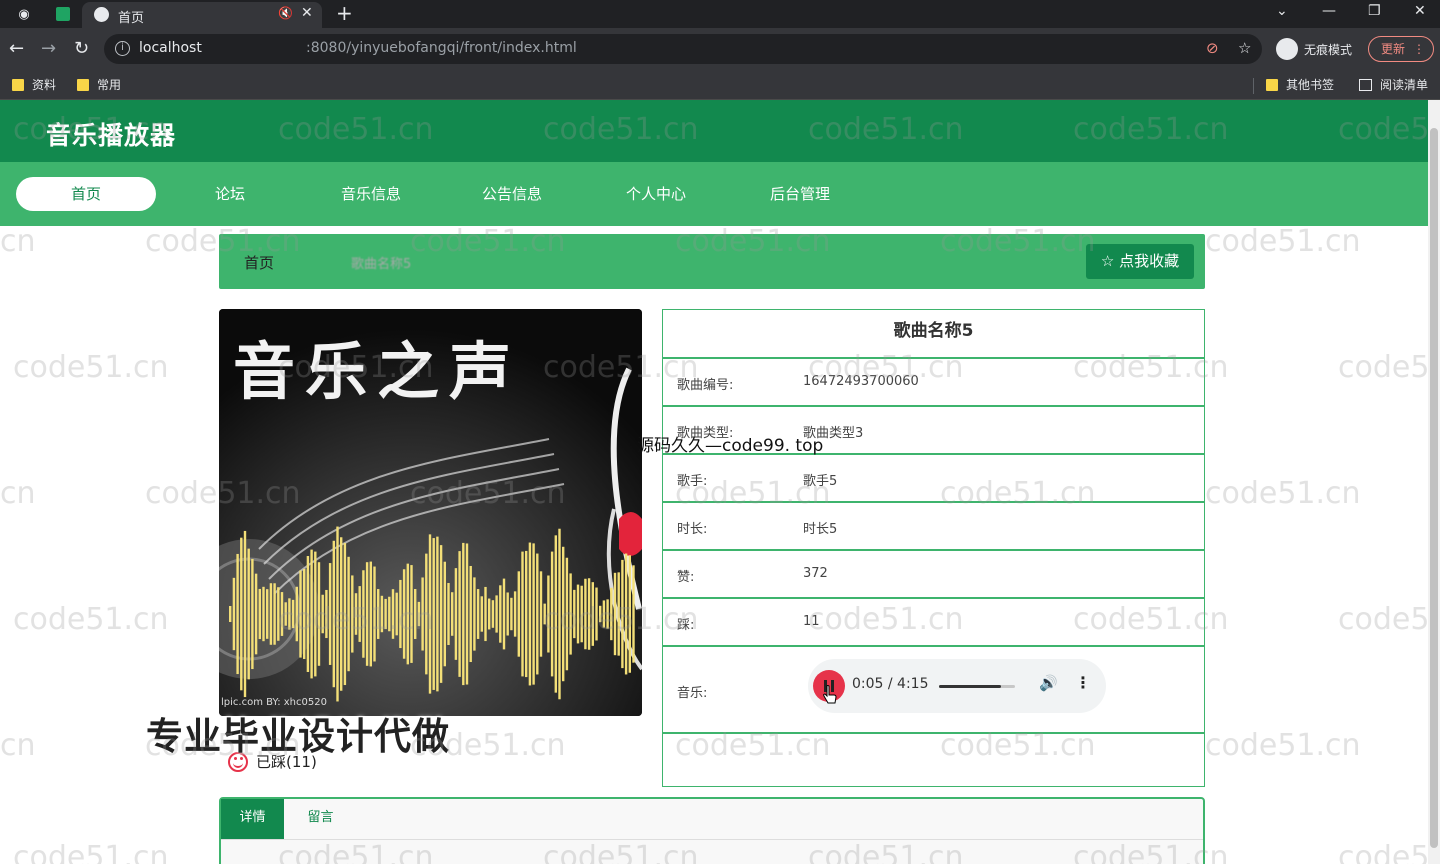 The width and height of the screenshot is (1440, 864). Describe the element at coordinates (34, 84) in the screenshot. I see `bookmark-folder-1: 资料` at that location.